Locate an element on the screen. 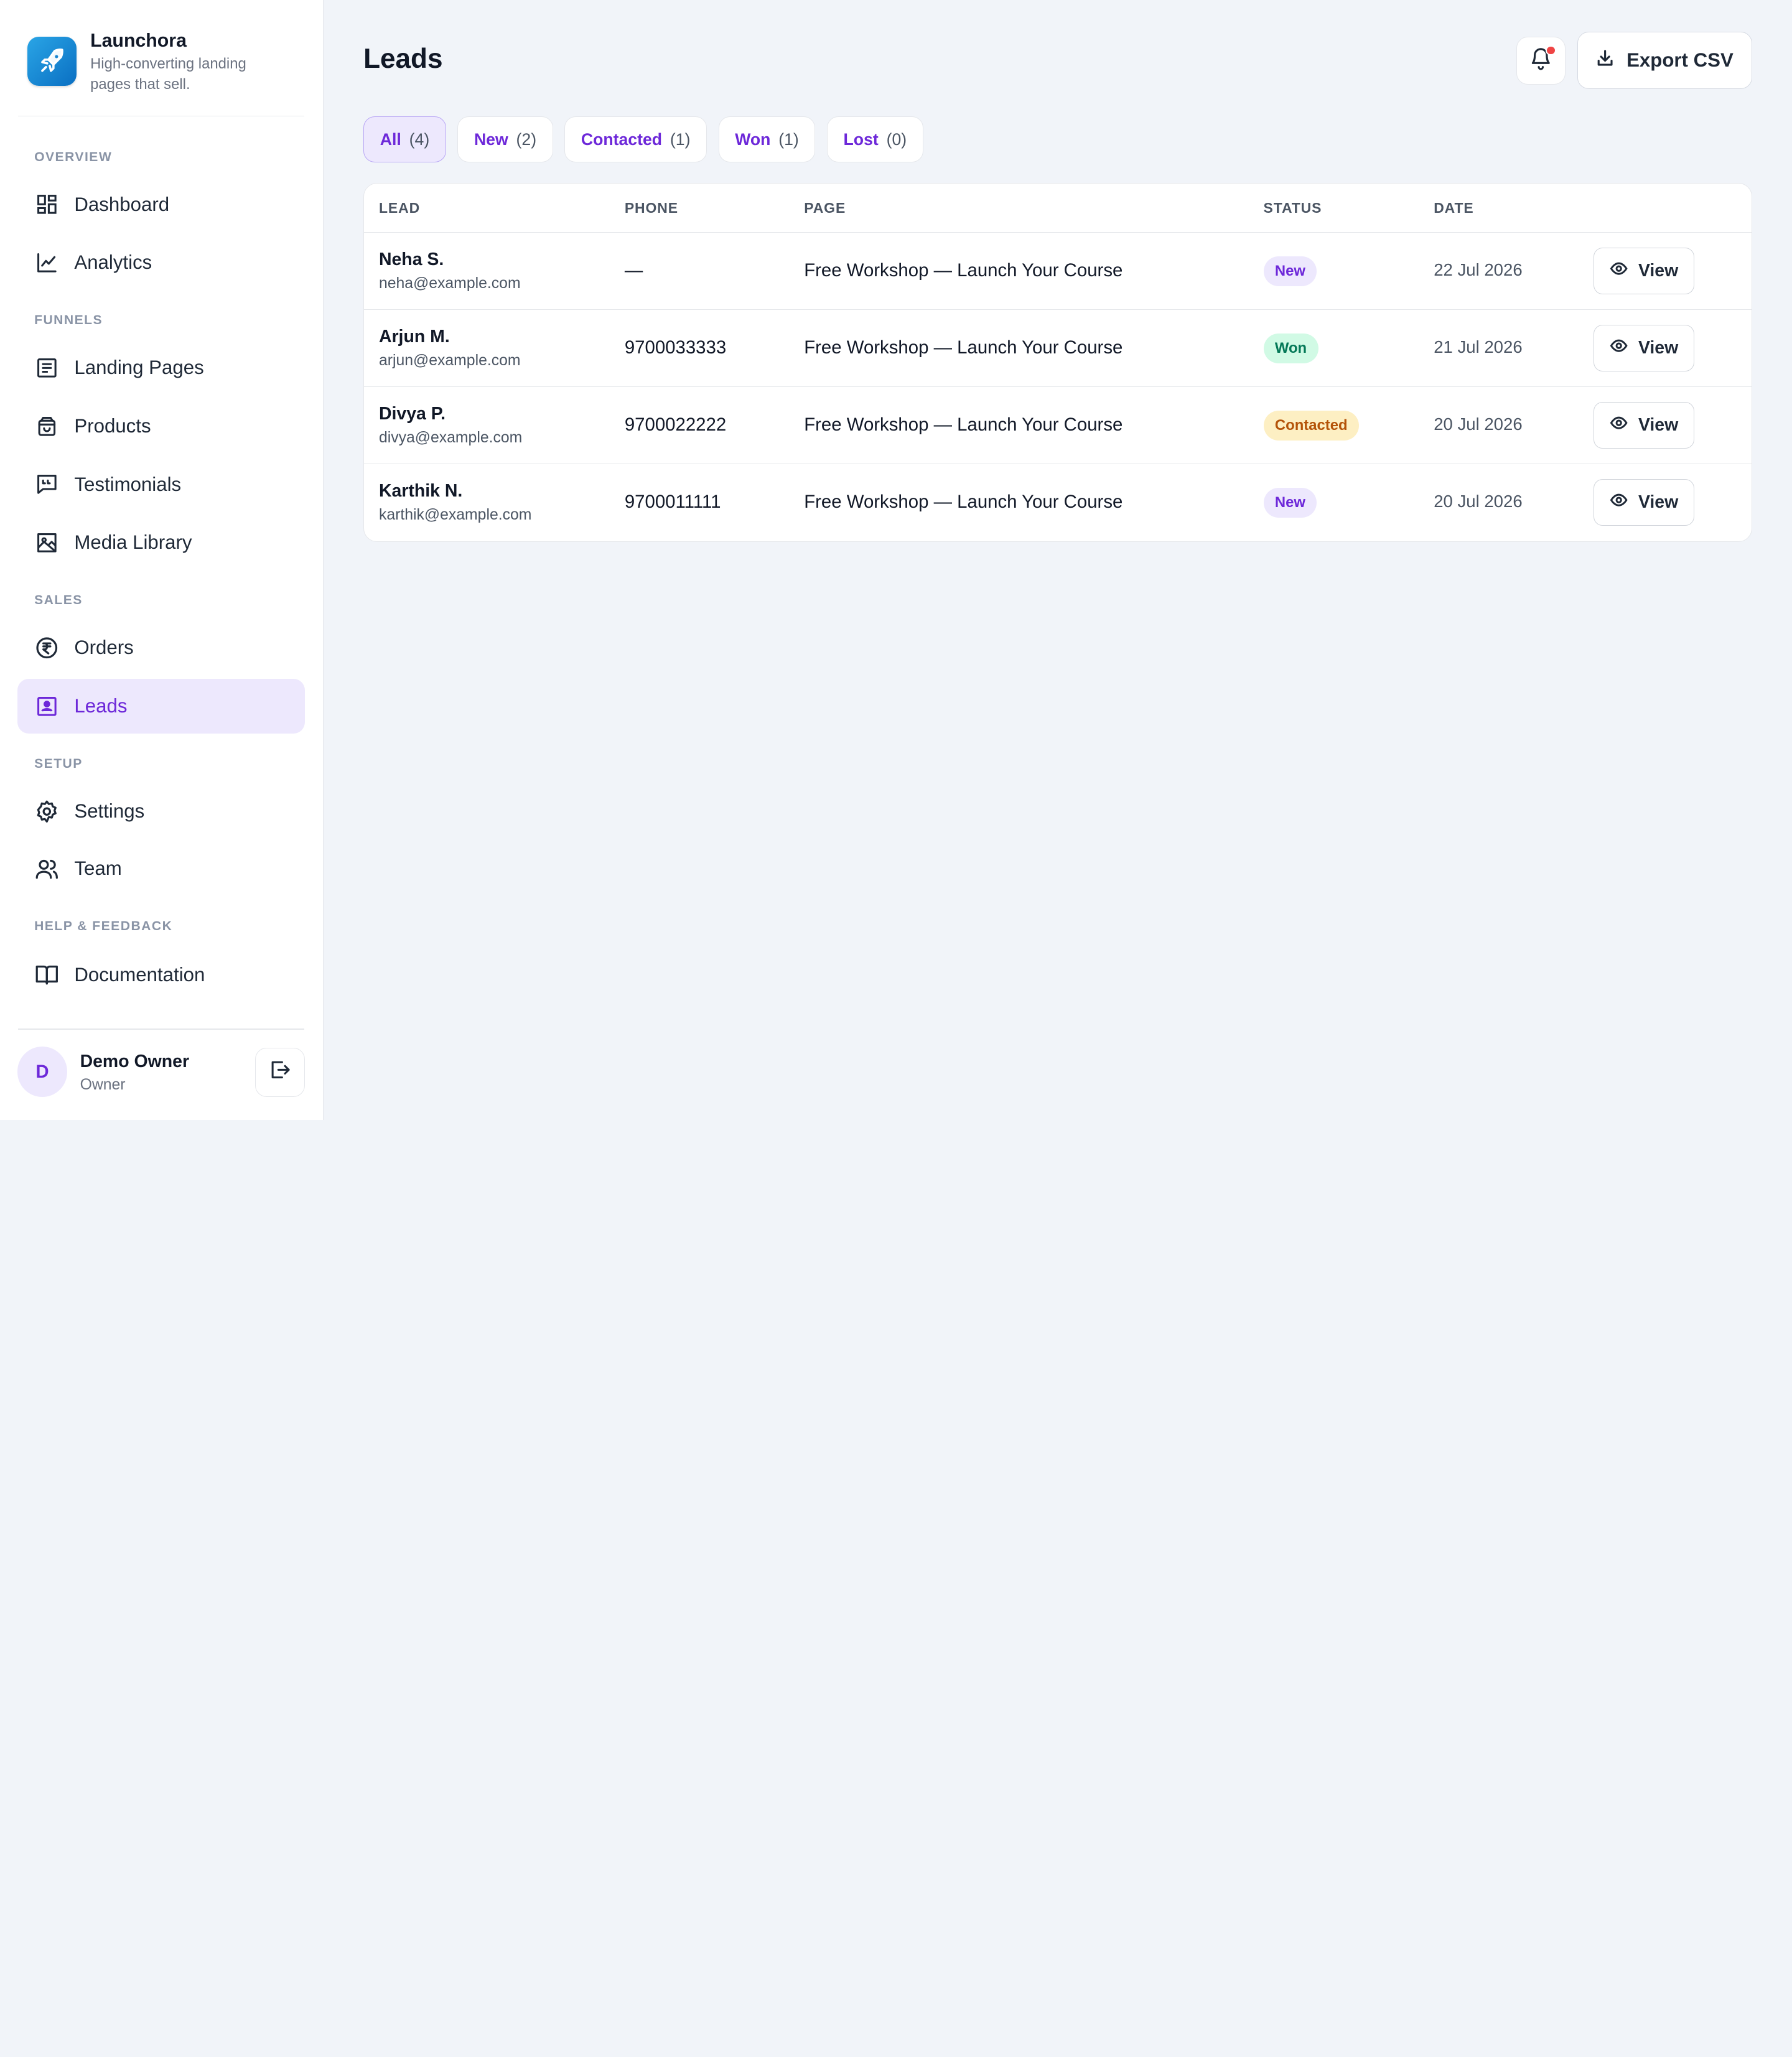 The image size is (1792, 2057). rocket-logo-icon is located at coordinates (52, 61).